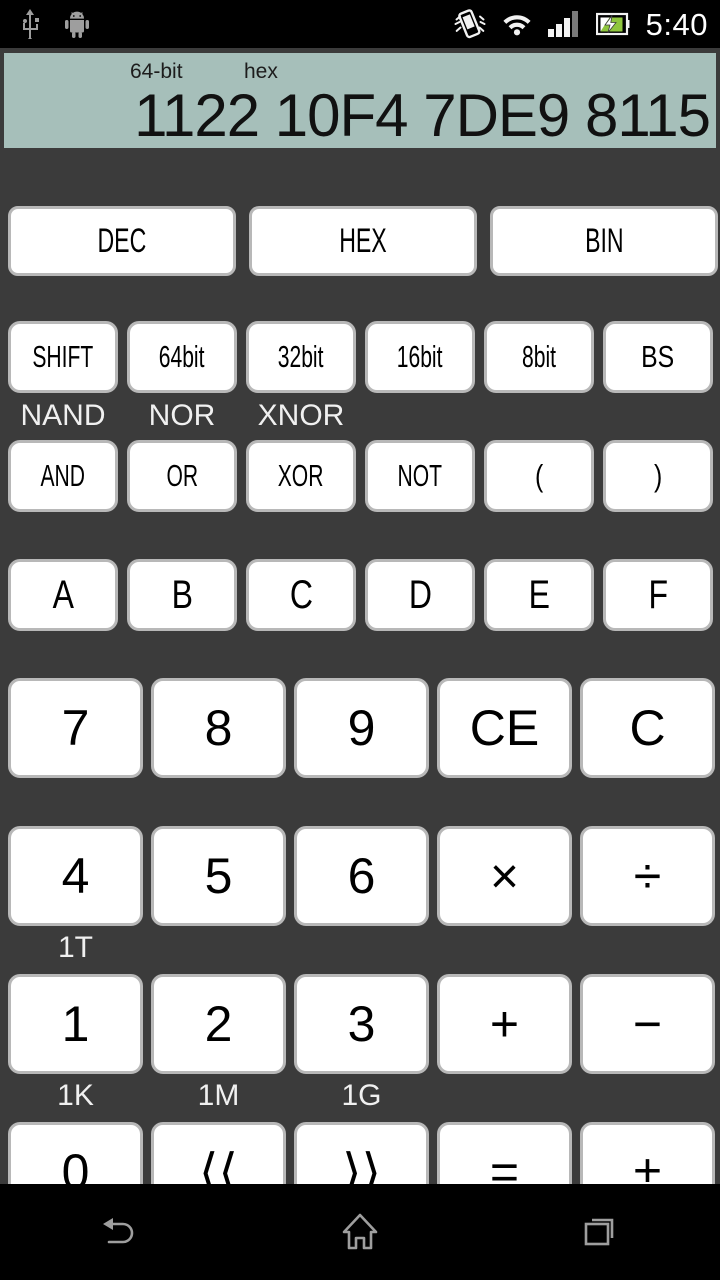 This screenshot has width=720, height=1280. I want to click on key-label: (, so click(539, 475).